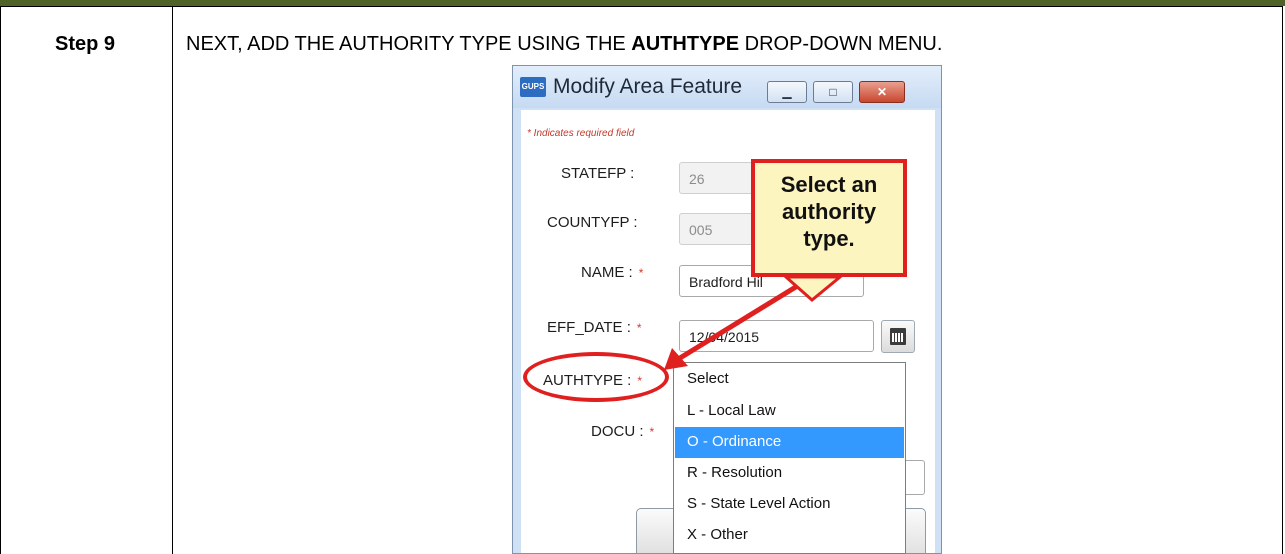  Describe the element at coordinates (829, 218) in the screenshot. I see `callout-box: Select an authority type.` at that location.